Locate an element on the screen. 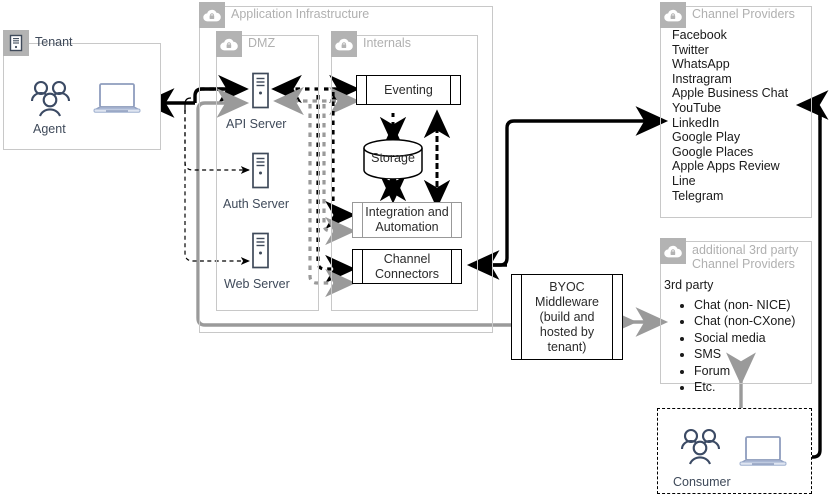  agent-people-icon is located at coordinates (51, 101).